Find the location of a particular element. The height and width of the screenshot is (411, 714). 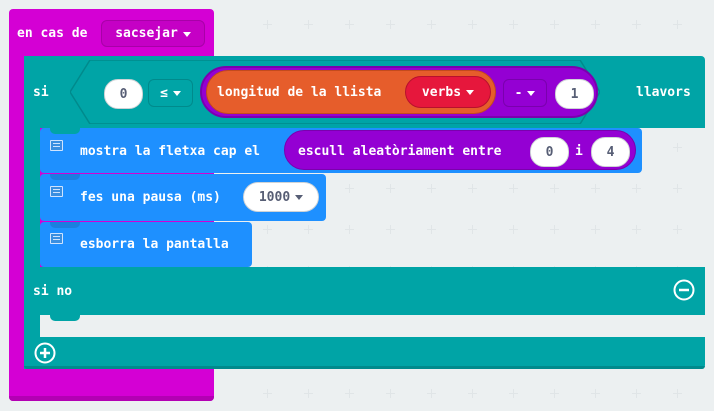

pause-duration-value: 1000 is located at coordinates (274, 197).